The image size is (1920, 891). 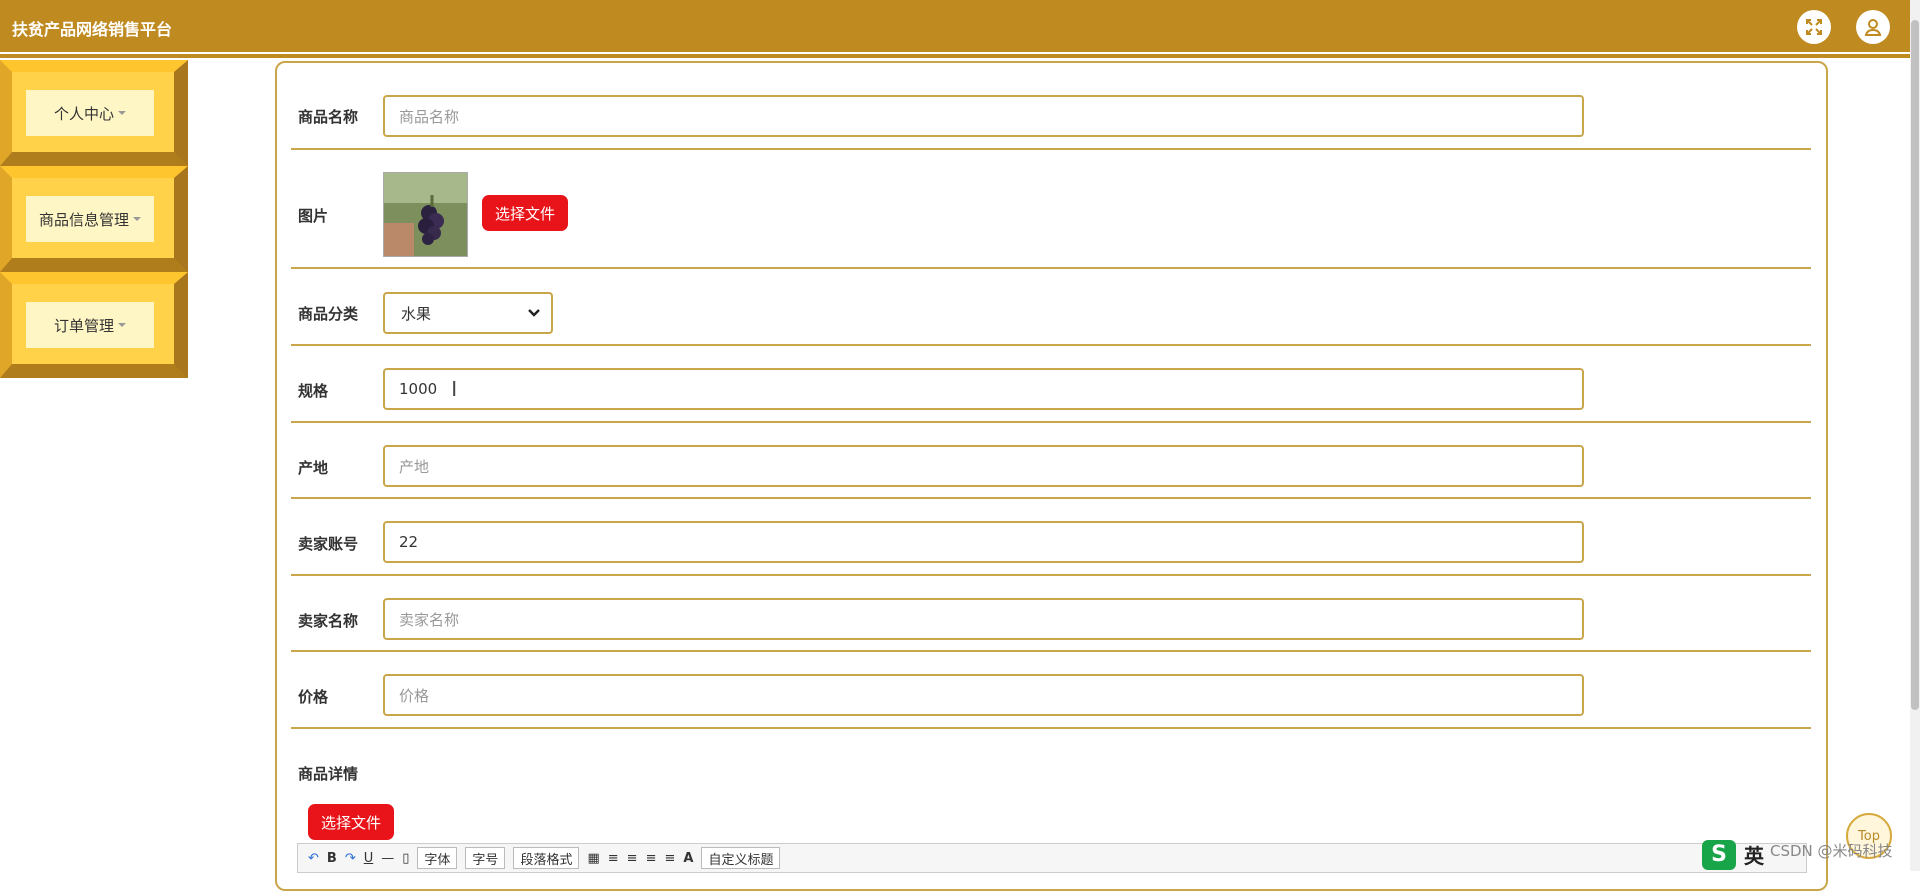 I want to click on font-size-select: 字号, so click(x=485, y=858).